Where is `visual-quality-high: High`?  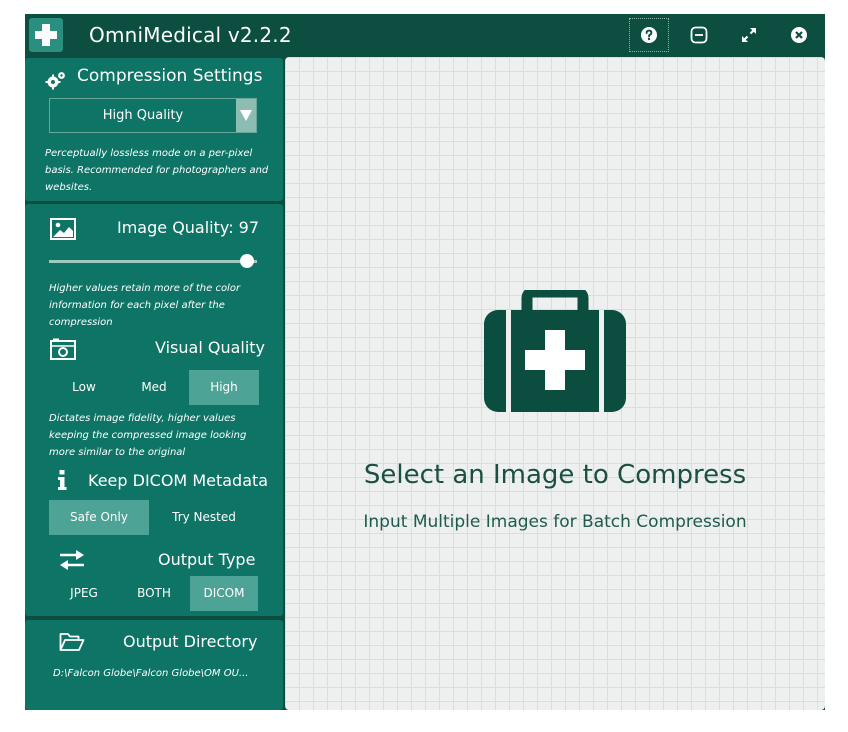 visual-quality-high: High is located at coordinates (224, 387).